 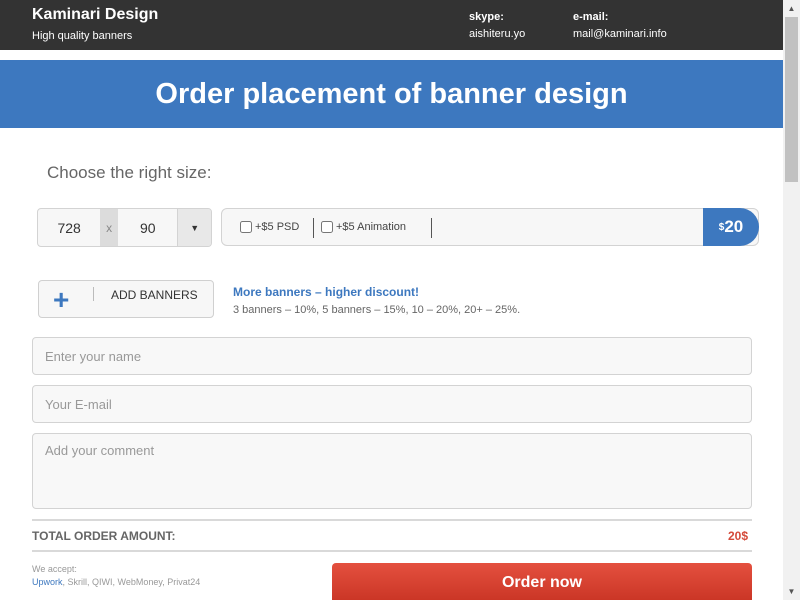 I want to click on payment-methods: Upwork, Skrill, QIWI, WebMoney, Privat24, so click(x=116, y=582).